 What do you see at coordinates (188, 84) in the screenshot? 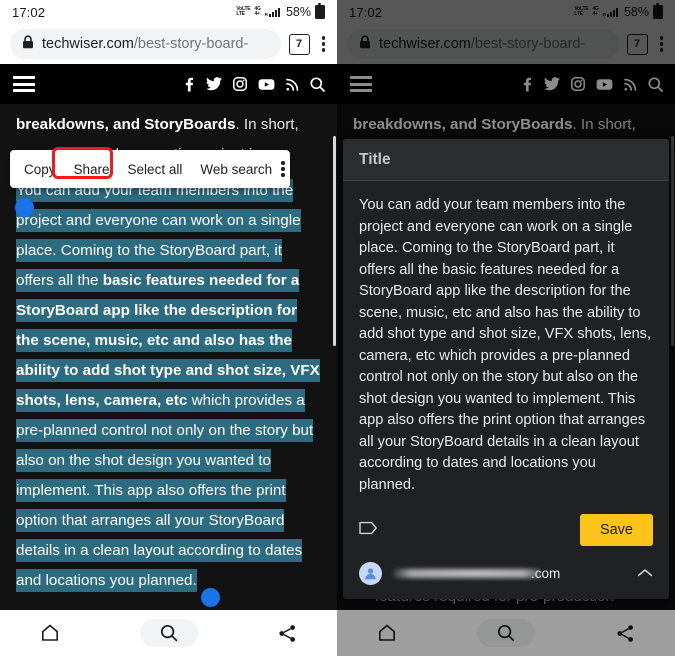
I see `facebook-icon` at bounding box center [188, 84].